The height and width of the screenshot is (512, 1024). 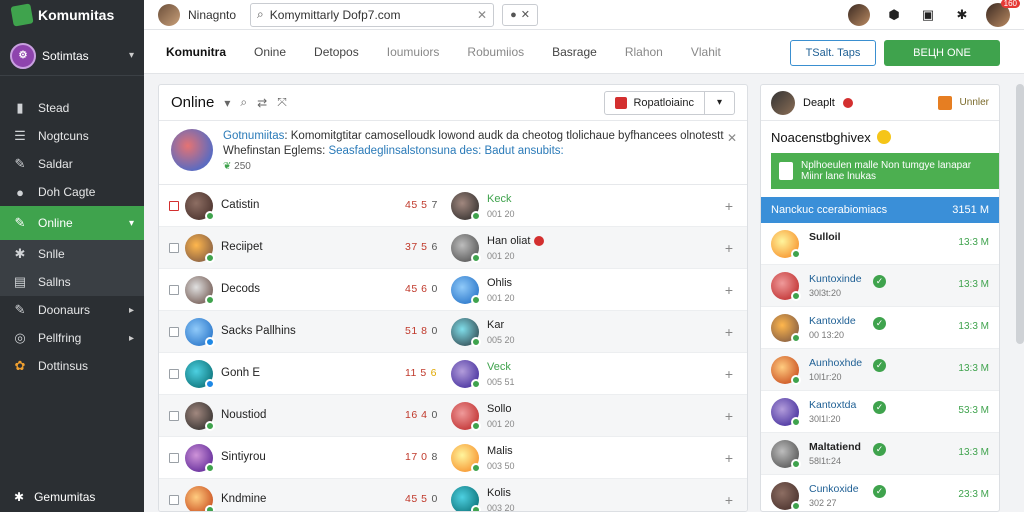 I want to click on member-name: Sintiyrou, so click(x=243, y=457).